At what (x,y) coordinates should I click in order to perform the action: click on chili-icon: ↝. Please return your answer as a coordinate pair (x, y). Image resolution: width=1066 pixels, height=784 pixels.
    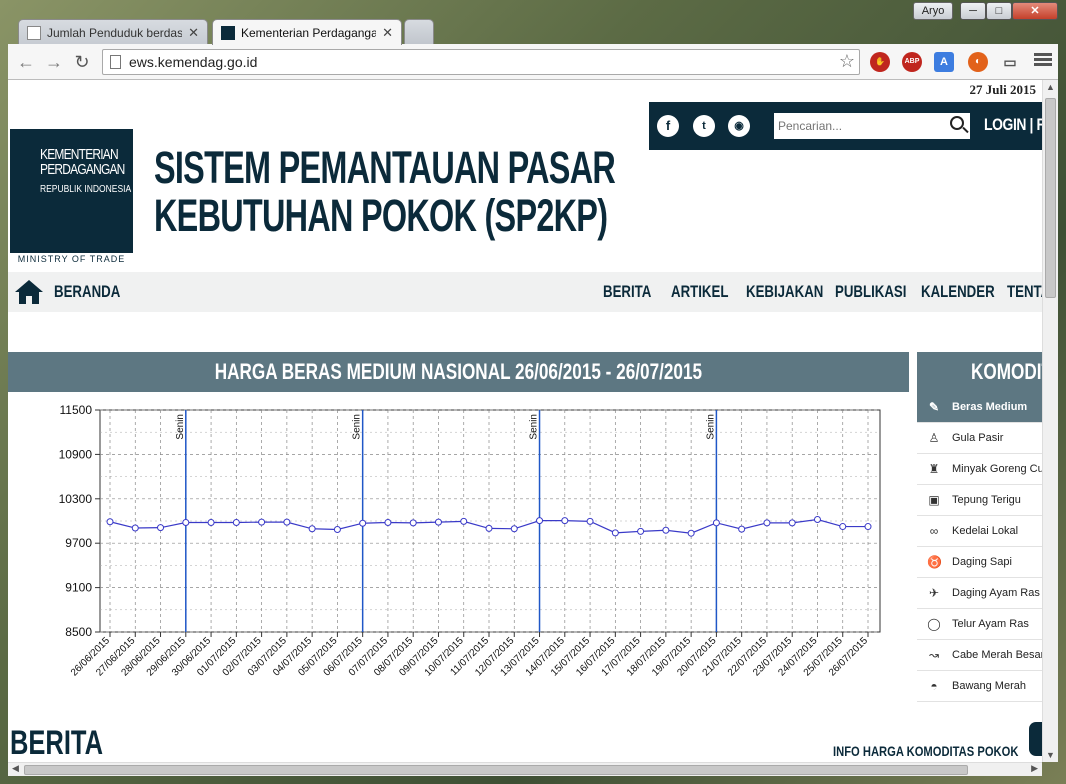
    Looking at the image, I should click on (934, 655).